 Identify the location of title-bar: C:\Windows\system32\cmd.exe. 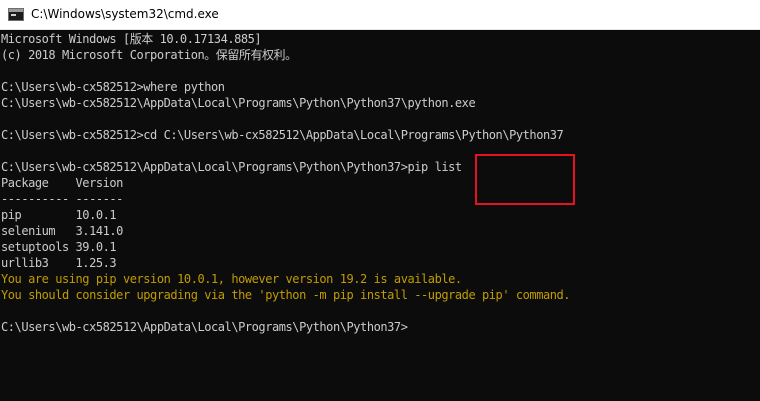
(380, 15).